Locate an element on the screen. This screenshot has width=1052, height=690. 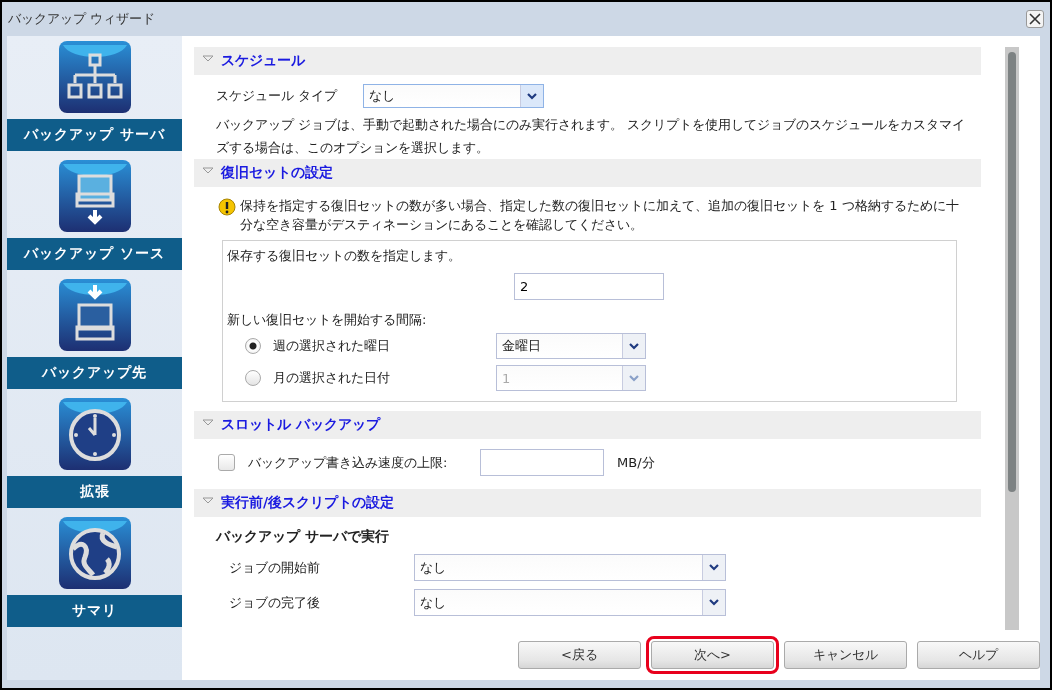
close-button is located at coordinates (1035, 19).